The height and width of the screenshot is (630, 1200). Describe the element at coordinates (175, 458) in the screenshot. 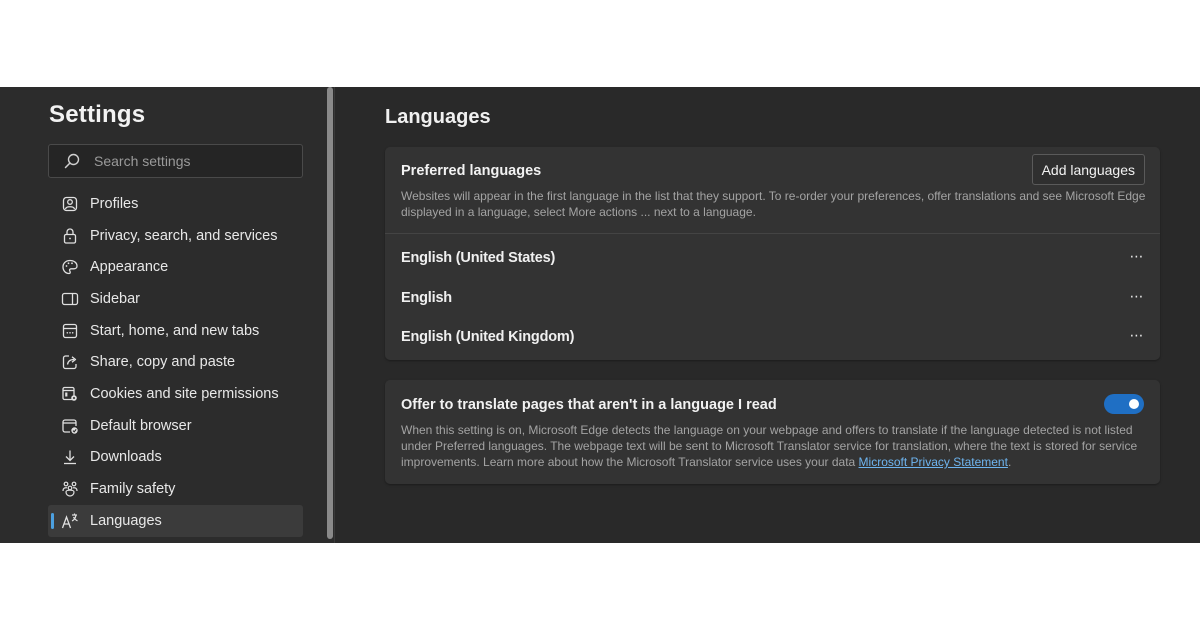

I see `sidebar-item-downloads: Downloads` at that location.